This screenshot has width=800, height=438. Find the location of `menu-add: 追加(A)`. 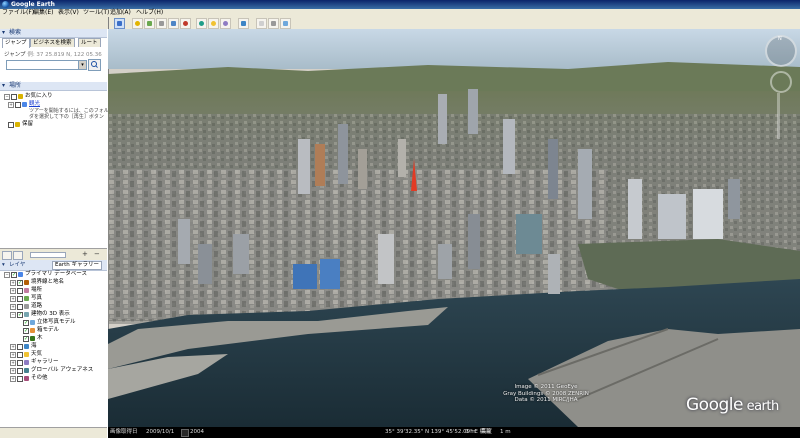

menu-add: 追加(A) is located at coordinates (120, 13).